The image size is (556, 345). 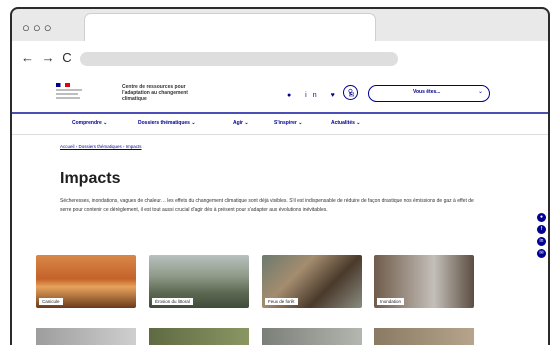 I want to click on card-label: Feux de forêt, so click(x=281, y=301).